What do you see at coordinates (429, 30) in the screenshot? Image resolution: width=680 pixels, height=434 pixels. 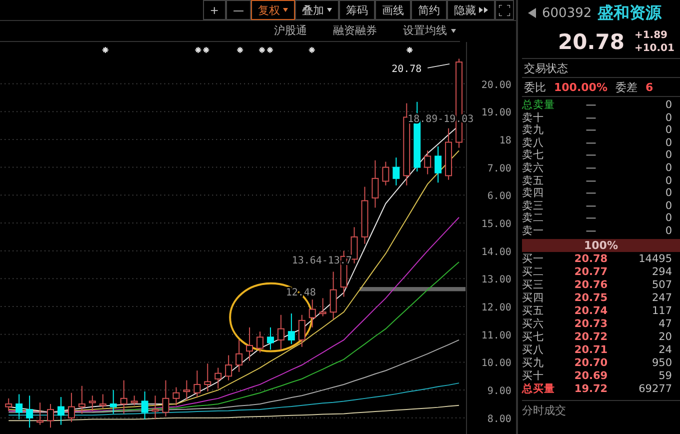 I see `toolbar-link: 设置均线` at bounding box center [429, 30].